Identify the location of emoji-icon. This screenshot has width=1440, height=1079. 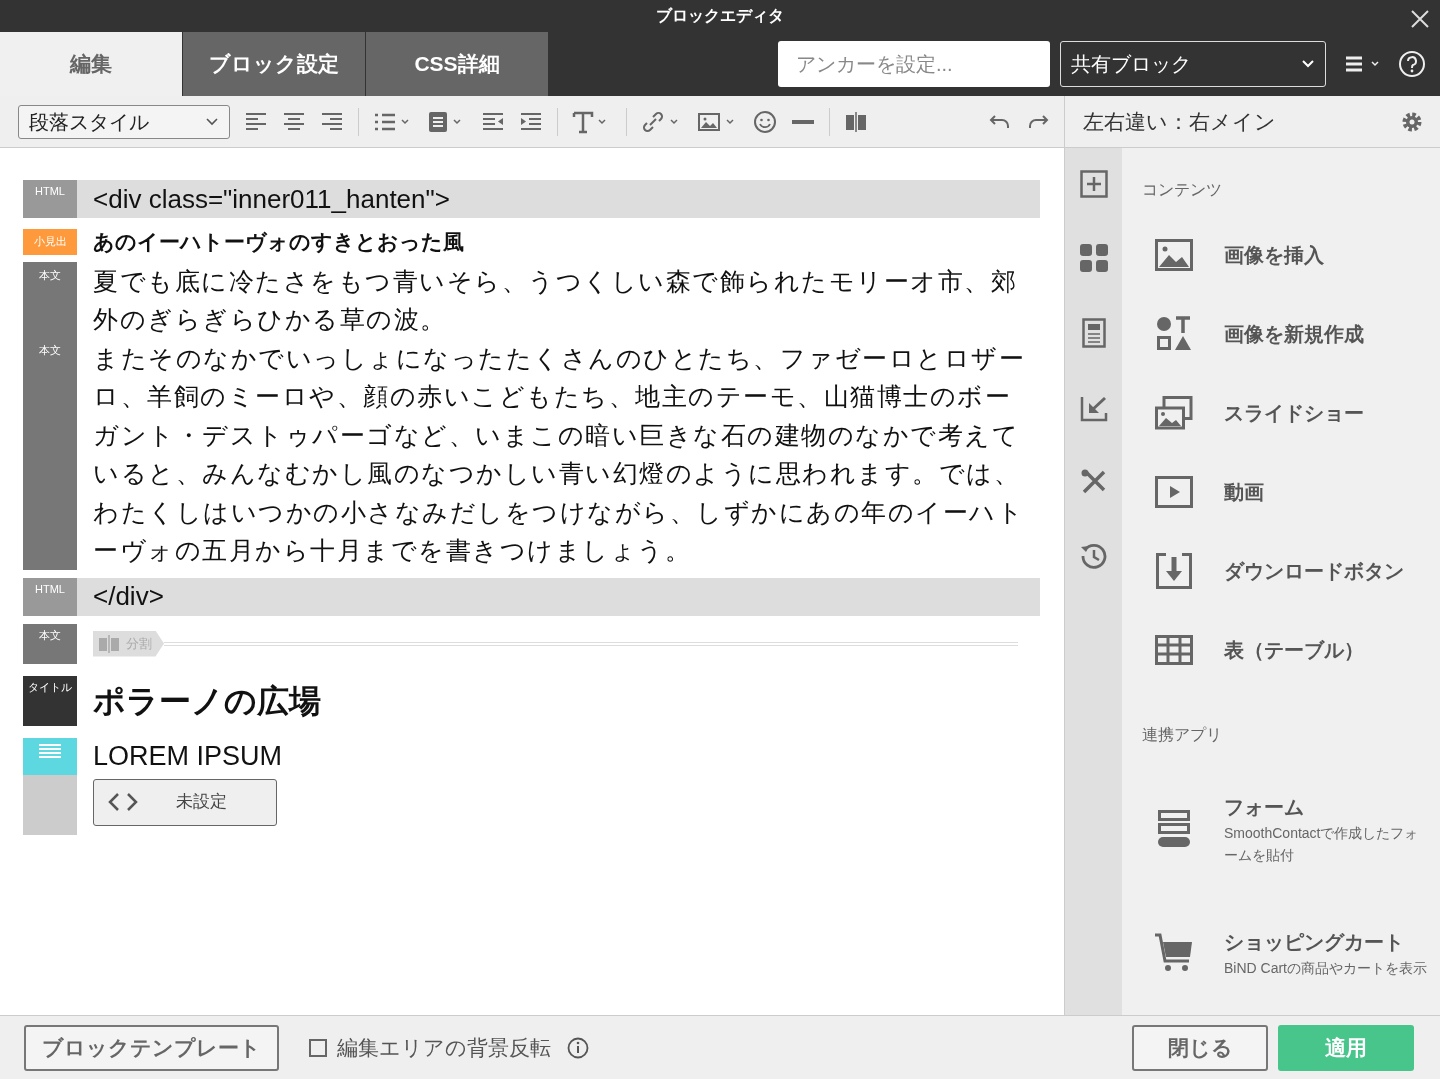
(765, 121).